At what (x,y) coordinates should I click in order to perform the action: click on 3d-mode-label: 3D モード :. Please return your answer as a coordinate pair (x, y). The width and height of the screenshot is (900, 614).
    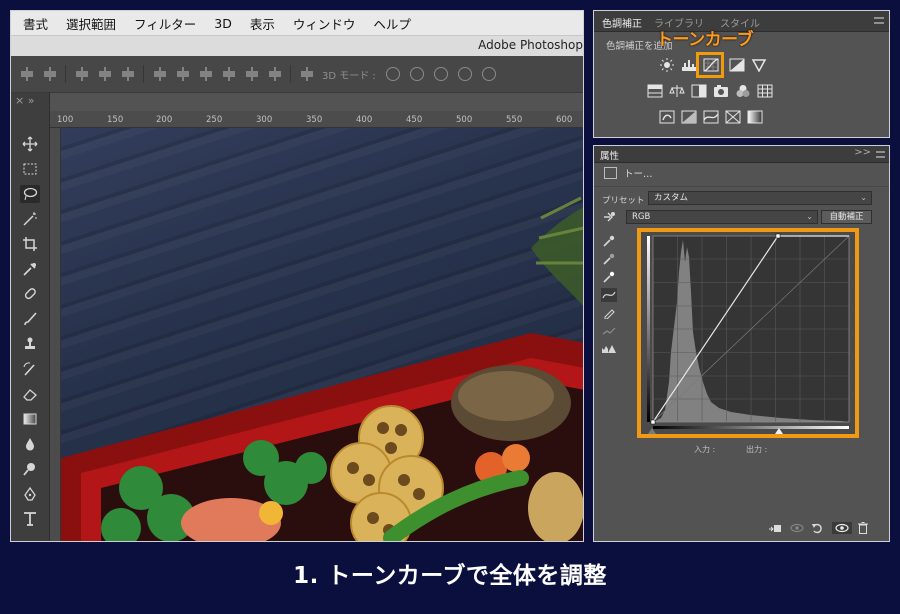
    Looking at the image, I should click on (349, 76).